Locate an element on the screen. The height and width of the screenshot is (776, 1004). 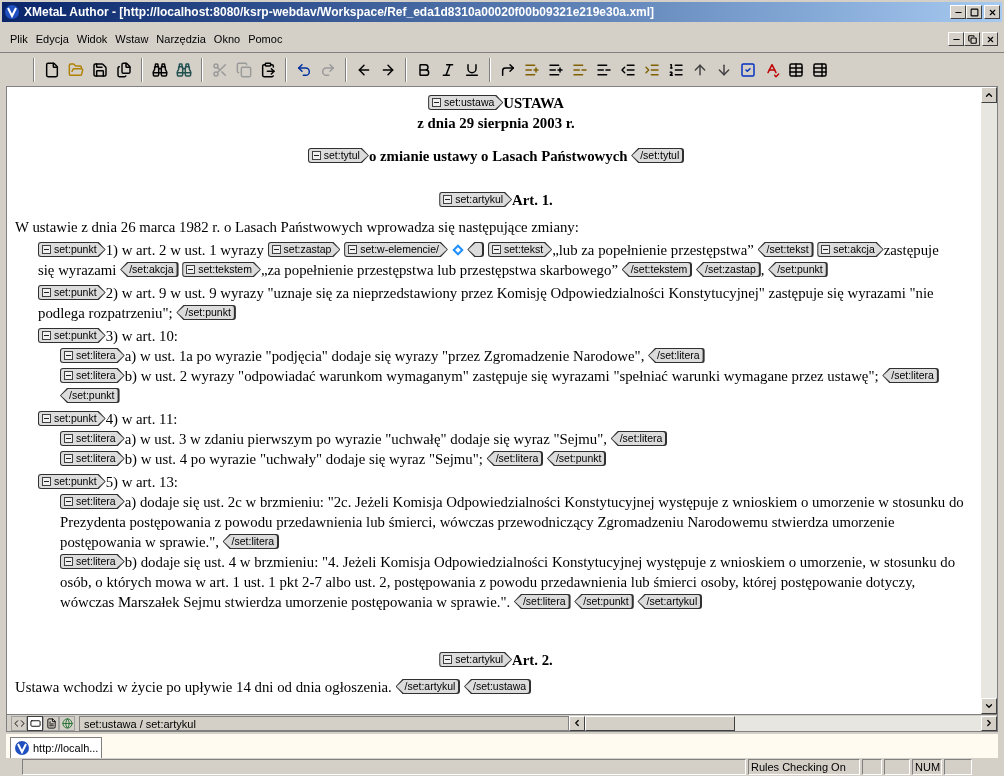
heading-text: o zmianie ustawy o Lasach Państwowych is located at coordinates (498, 156).